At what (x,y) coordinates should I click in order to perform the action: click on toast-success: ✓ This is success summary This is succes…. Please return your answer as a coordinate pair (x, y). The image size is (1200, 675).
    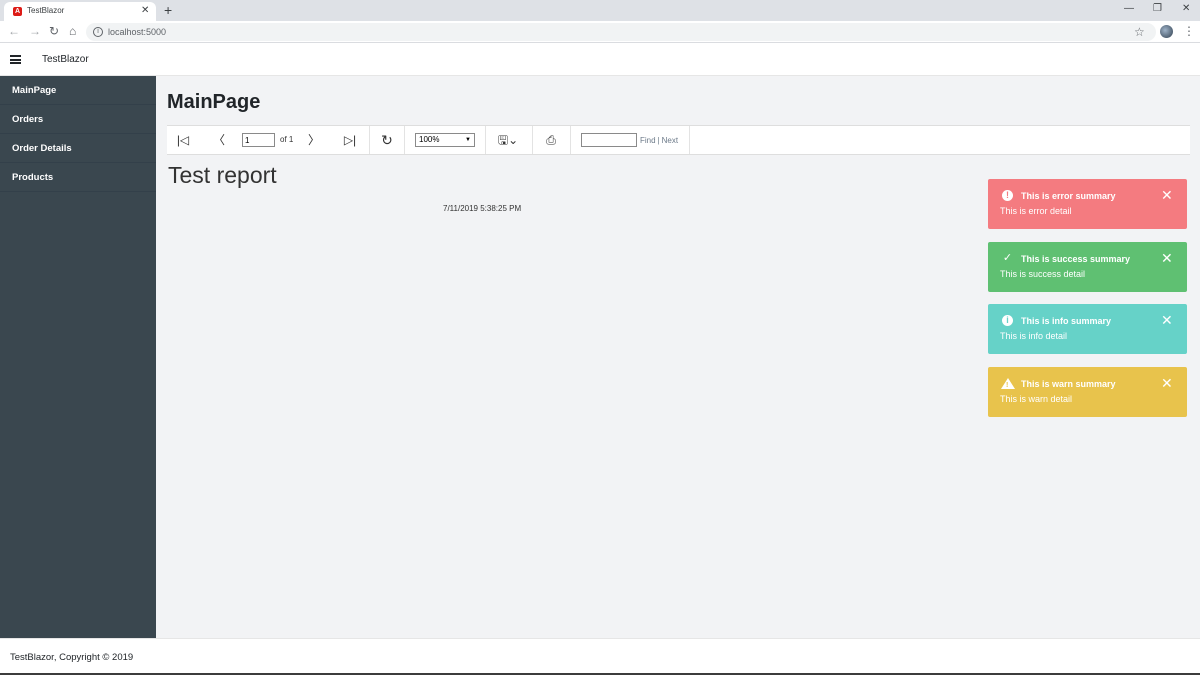
    Looking at the image, I should click on (1087, 267).